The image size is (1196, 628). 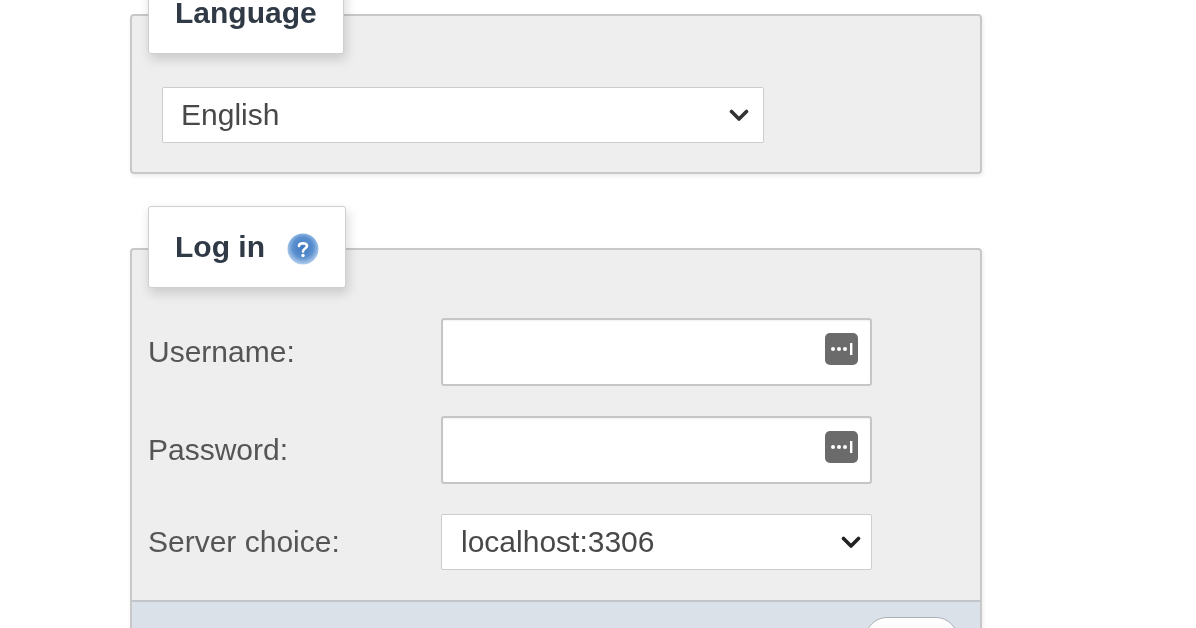 I want to click on field-label: Username:, so click(x=221, y=352).